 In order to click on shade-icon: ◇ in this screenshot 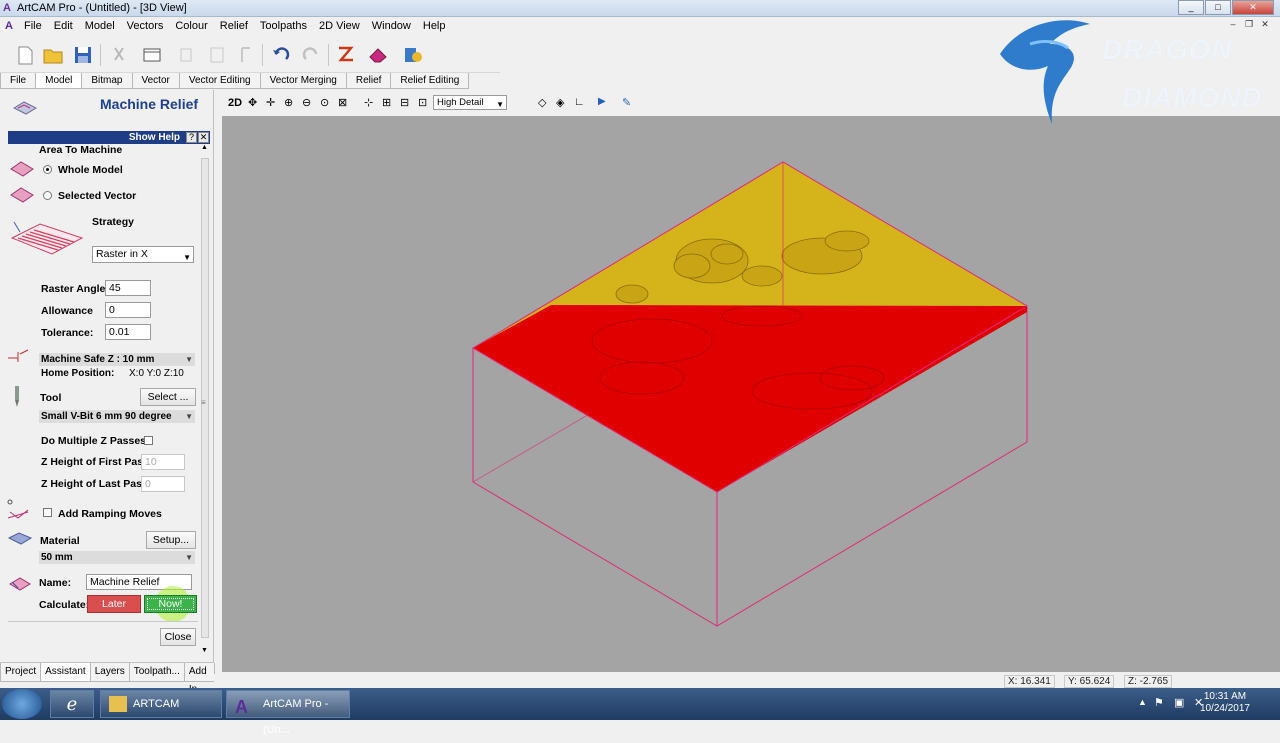, I will do `click(542, 102)`.